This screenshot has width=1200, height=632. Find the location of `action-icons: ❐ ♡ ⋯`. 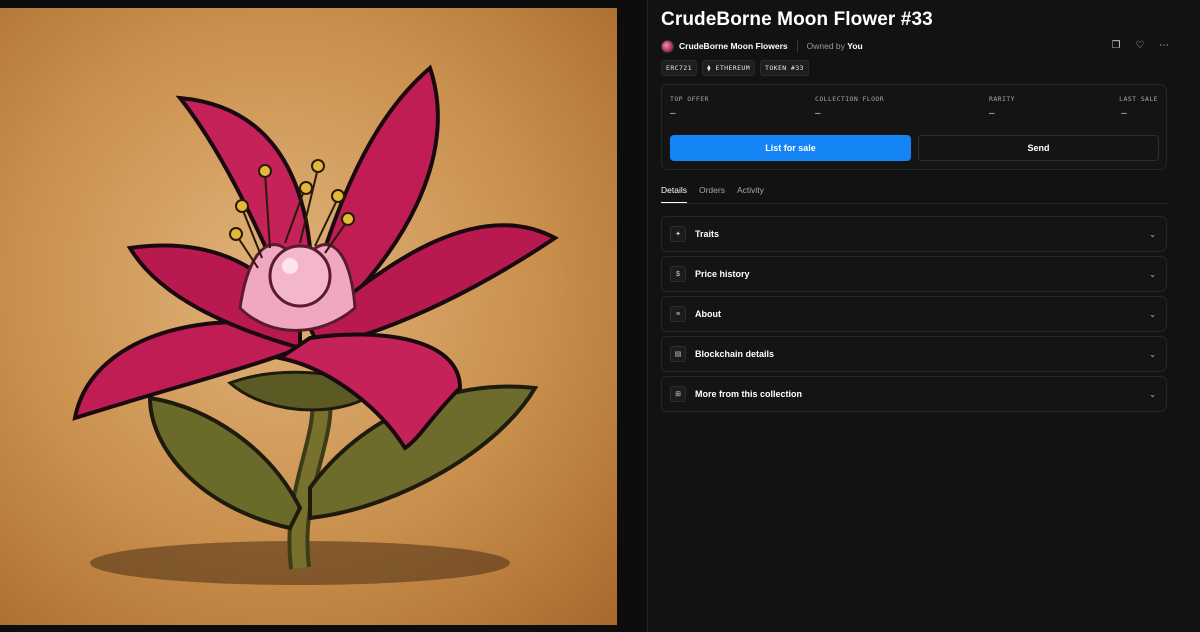

action-icons: ❐ ♡ ⋯ is located at coordinates (1140, 45).